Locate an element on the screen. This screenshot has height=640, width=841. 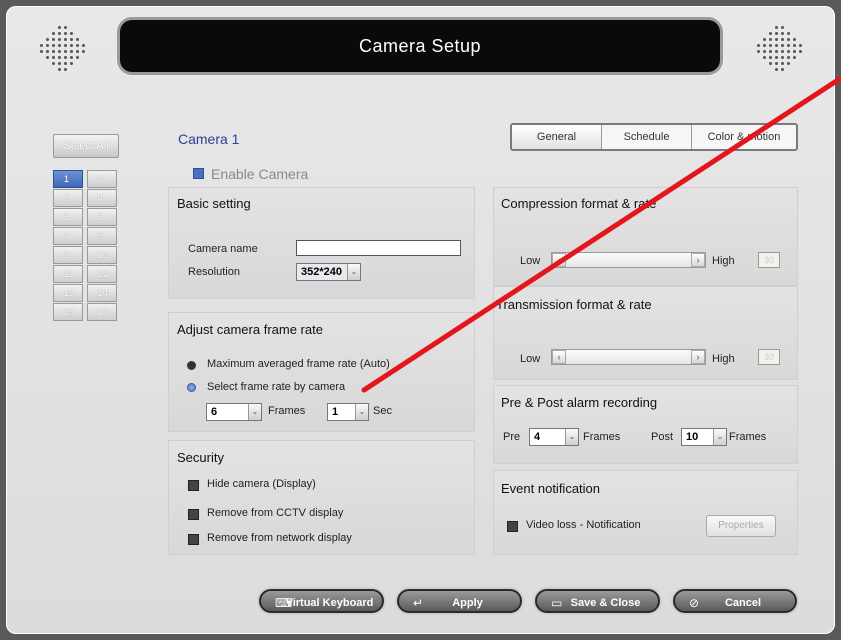
radio-auto-label: Maximum averaged frame rate (Auto) is located at coordinates (298, 364).